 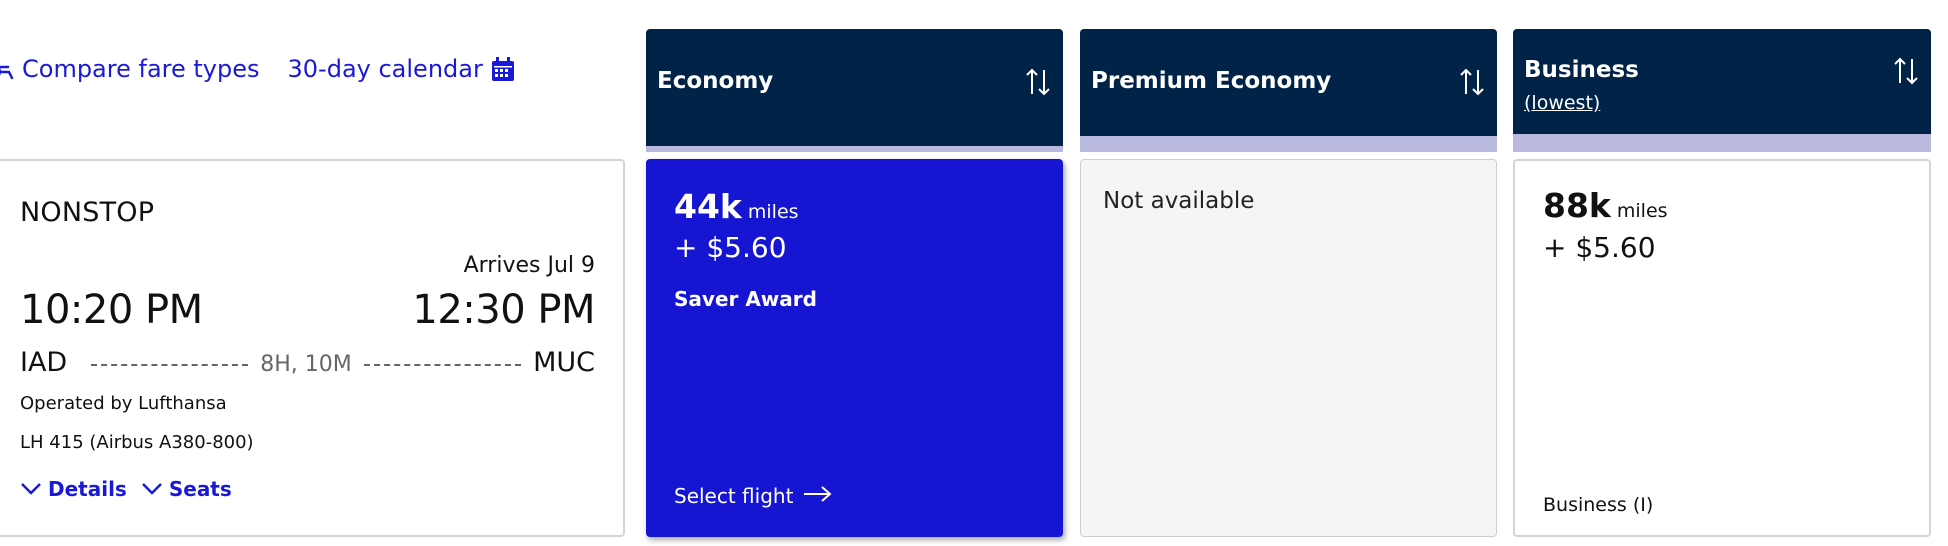 What do you see at coordinates (715, 81) in the screenshot?
I see `column-title-economy: Economy` at bounding box center [715, 81].